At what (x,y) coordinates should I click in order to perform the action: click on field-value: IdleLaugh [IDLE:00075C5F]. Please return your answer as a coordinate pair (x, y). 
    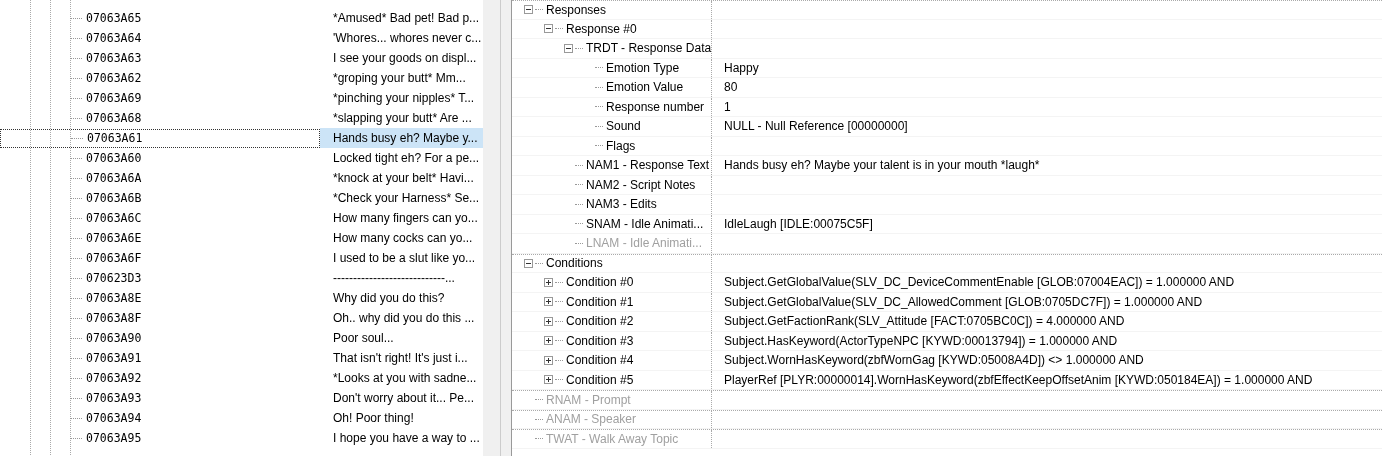
    Looking at the image, I should click on (798, 223).